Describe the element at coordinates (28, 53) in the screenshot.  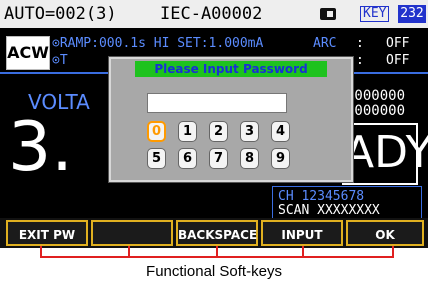
I see `mode-indicator: ACW` at that location.